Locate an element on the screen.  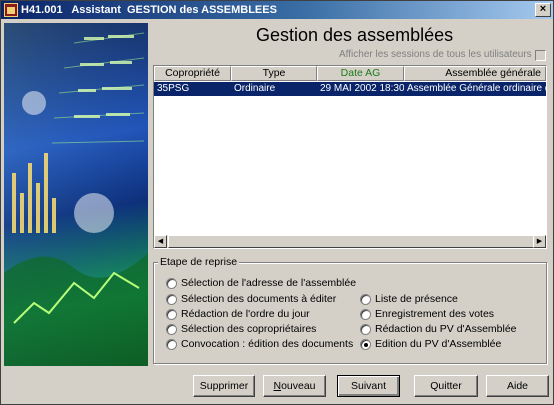
delete-button: Supprimer is located at coordinates (224, 386).